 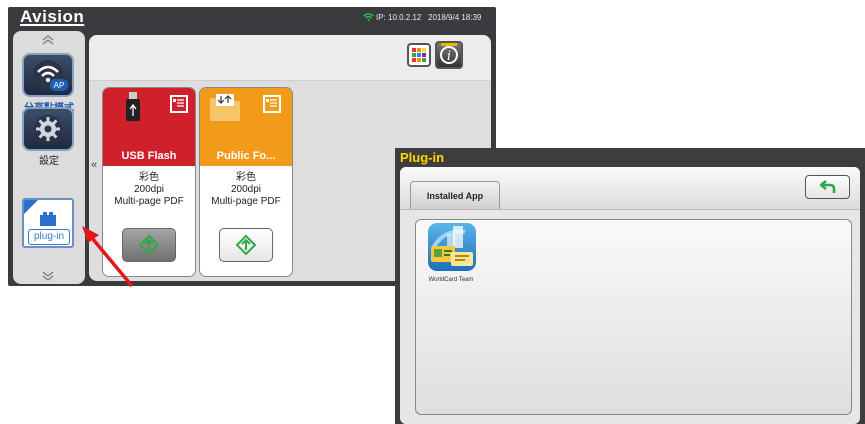 I want to click on wifi-ap-icon: AP, so click(x=50, y=75).